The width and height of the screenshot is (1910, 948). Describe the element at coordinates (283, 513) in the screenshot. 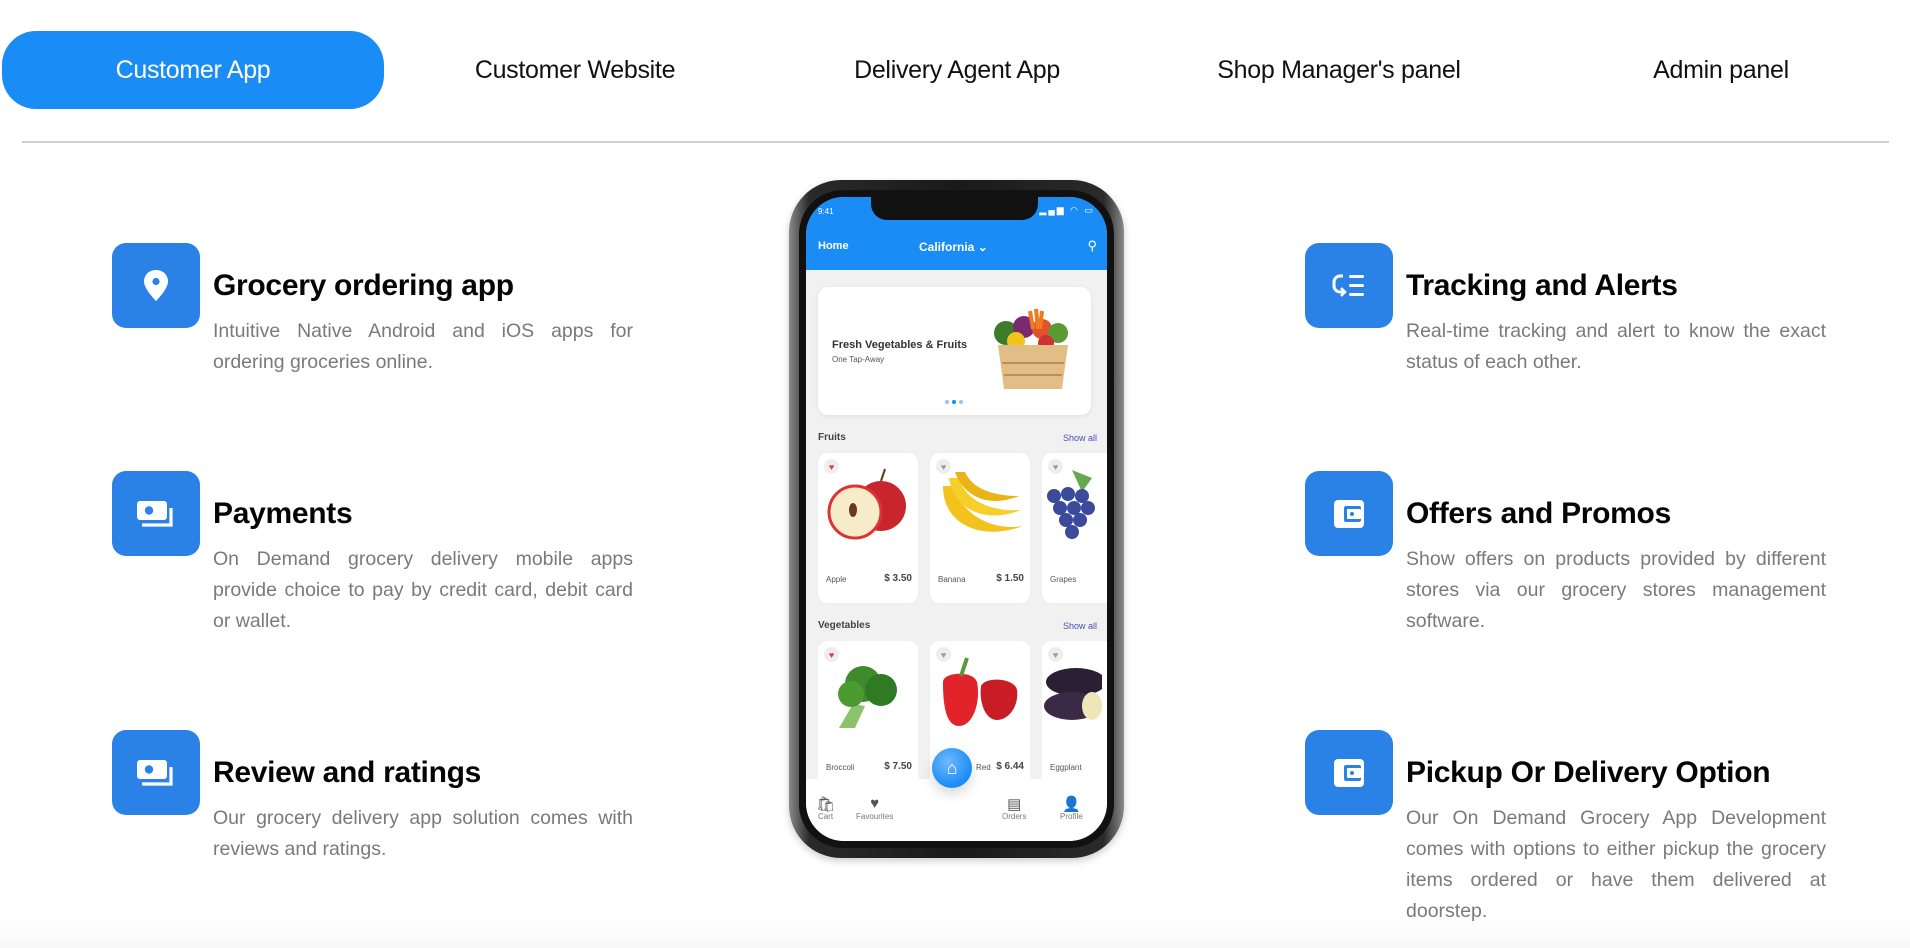

I see `feature-title: Payments` at that location.